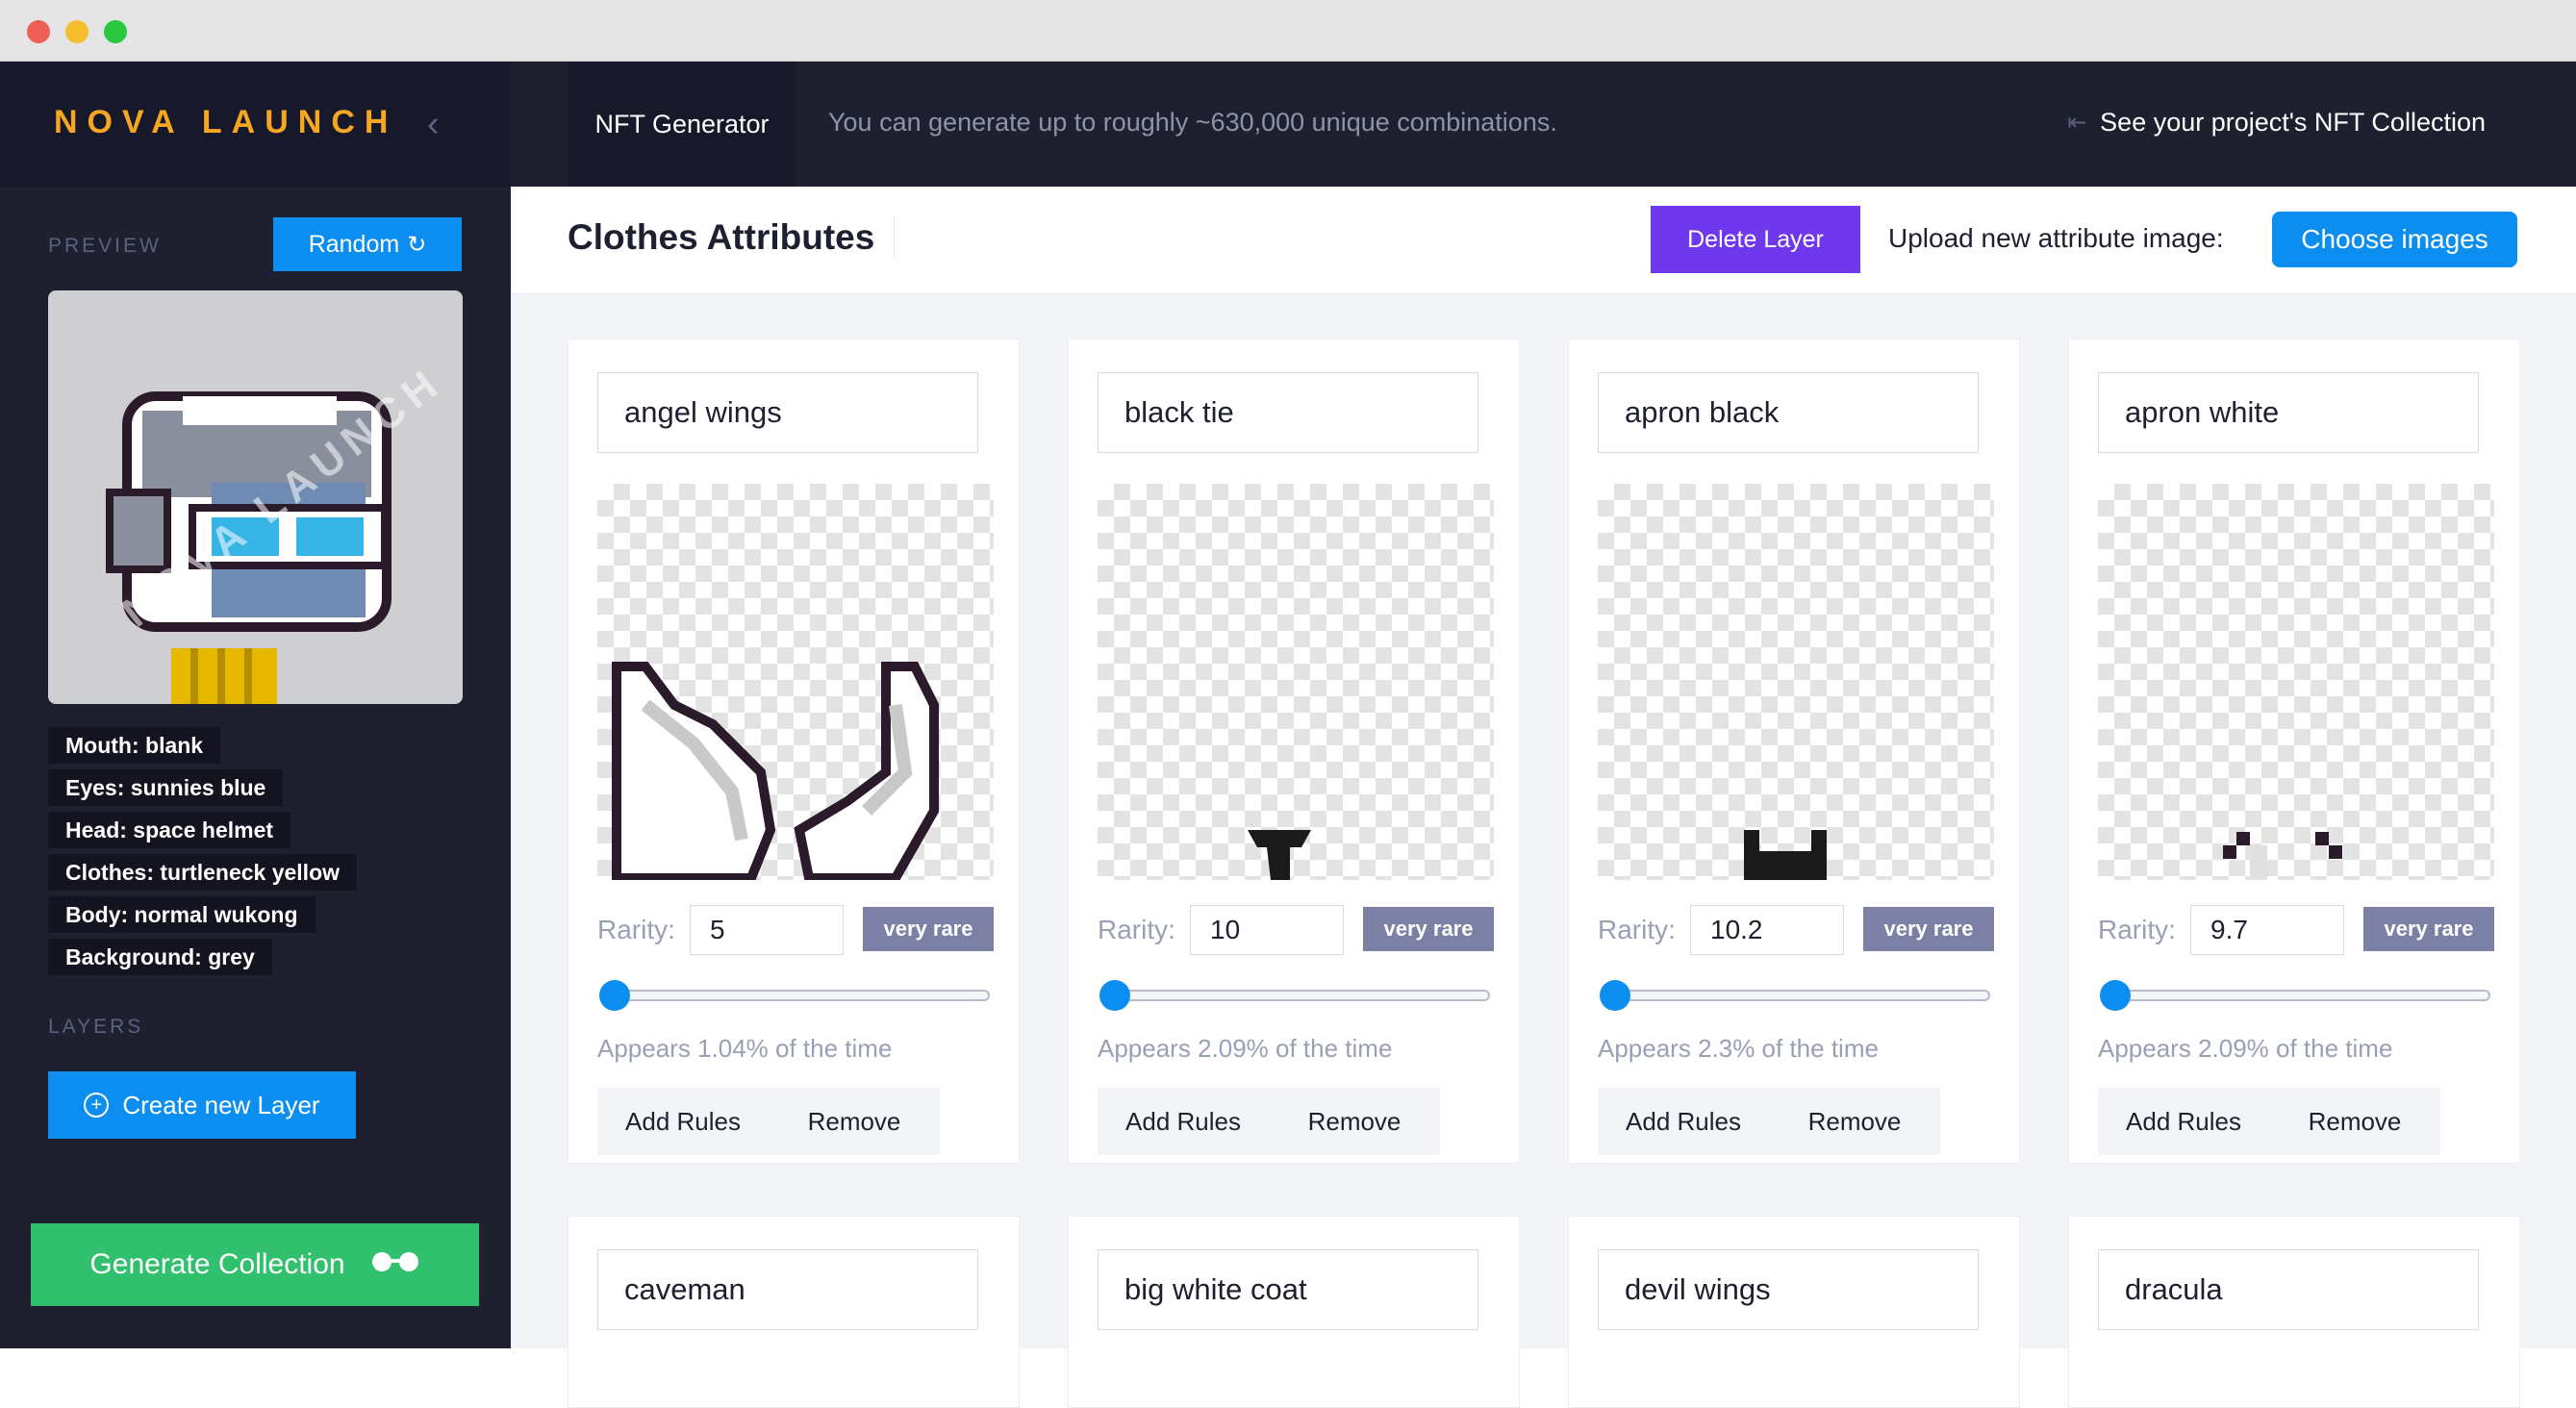 The image size is (2576, 1408). What do you see at coordinates (2394, 239) in the screenshot?
I see `choose-images-button: Choose images` at bounding box center [2394, 239].